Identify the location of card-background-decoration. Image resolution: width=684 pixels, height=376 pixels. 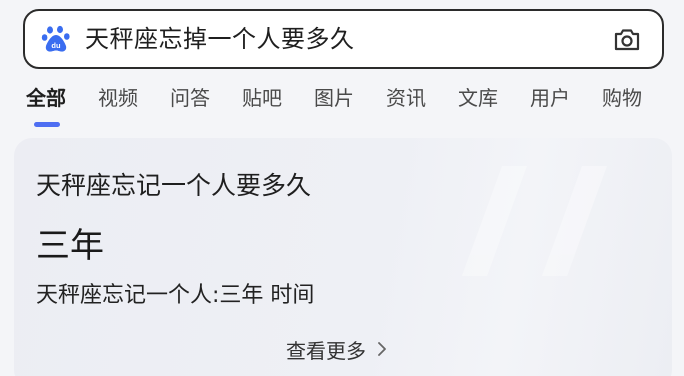
(534, 221).